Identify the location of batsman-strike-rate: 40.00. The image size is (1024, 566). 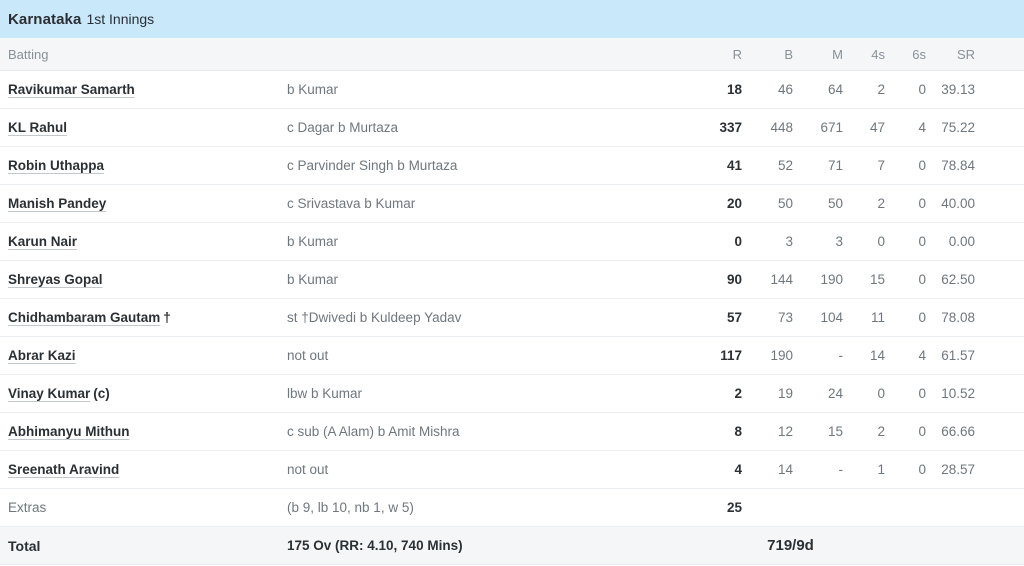
(958, 203).